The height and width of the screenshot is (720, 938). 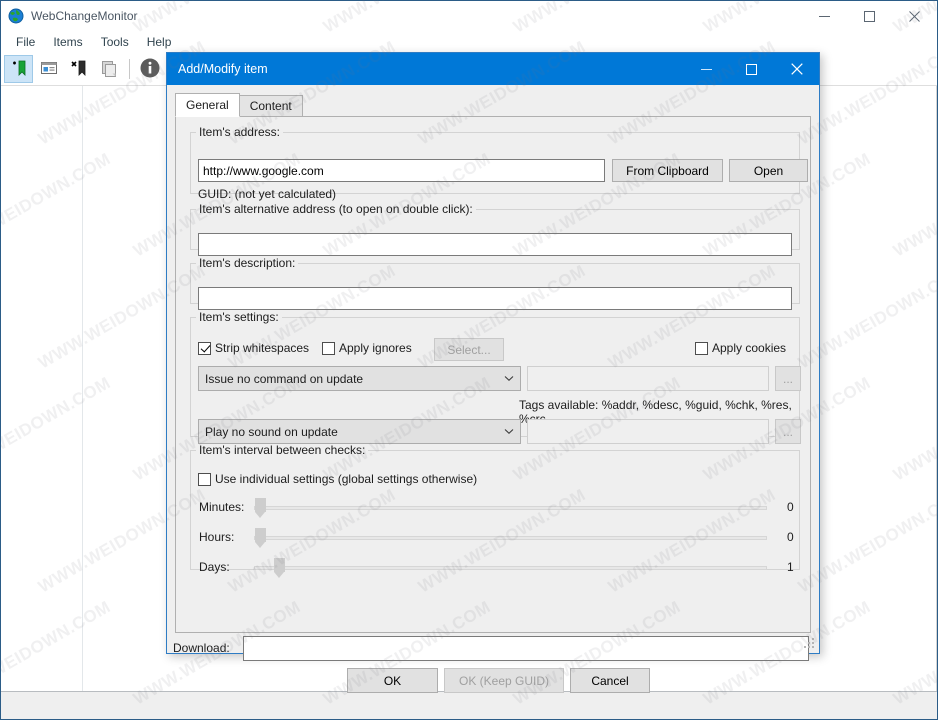 I want to click on command-combo: Issue no command on update, so click(x=359, y=378).